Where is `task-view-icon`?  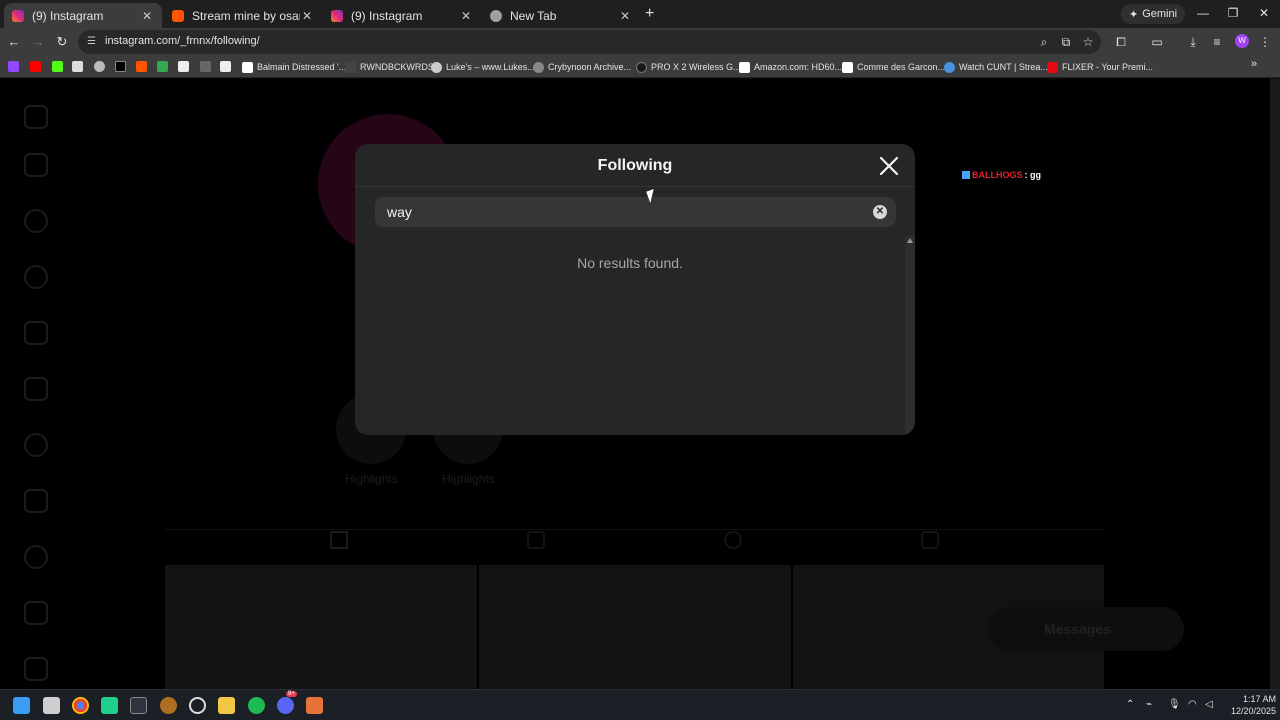
task-view-icon is located at coordinates (51, 705).